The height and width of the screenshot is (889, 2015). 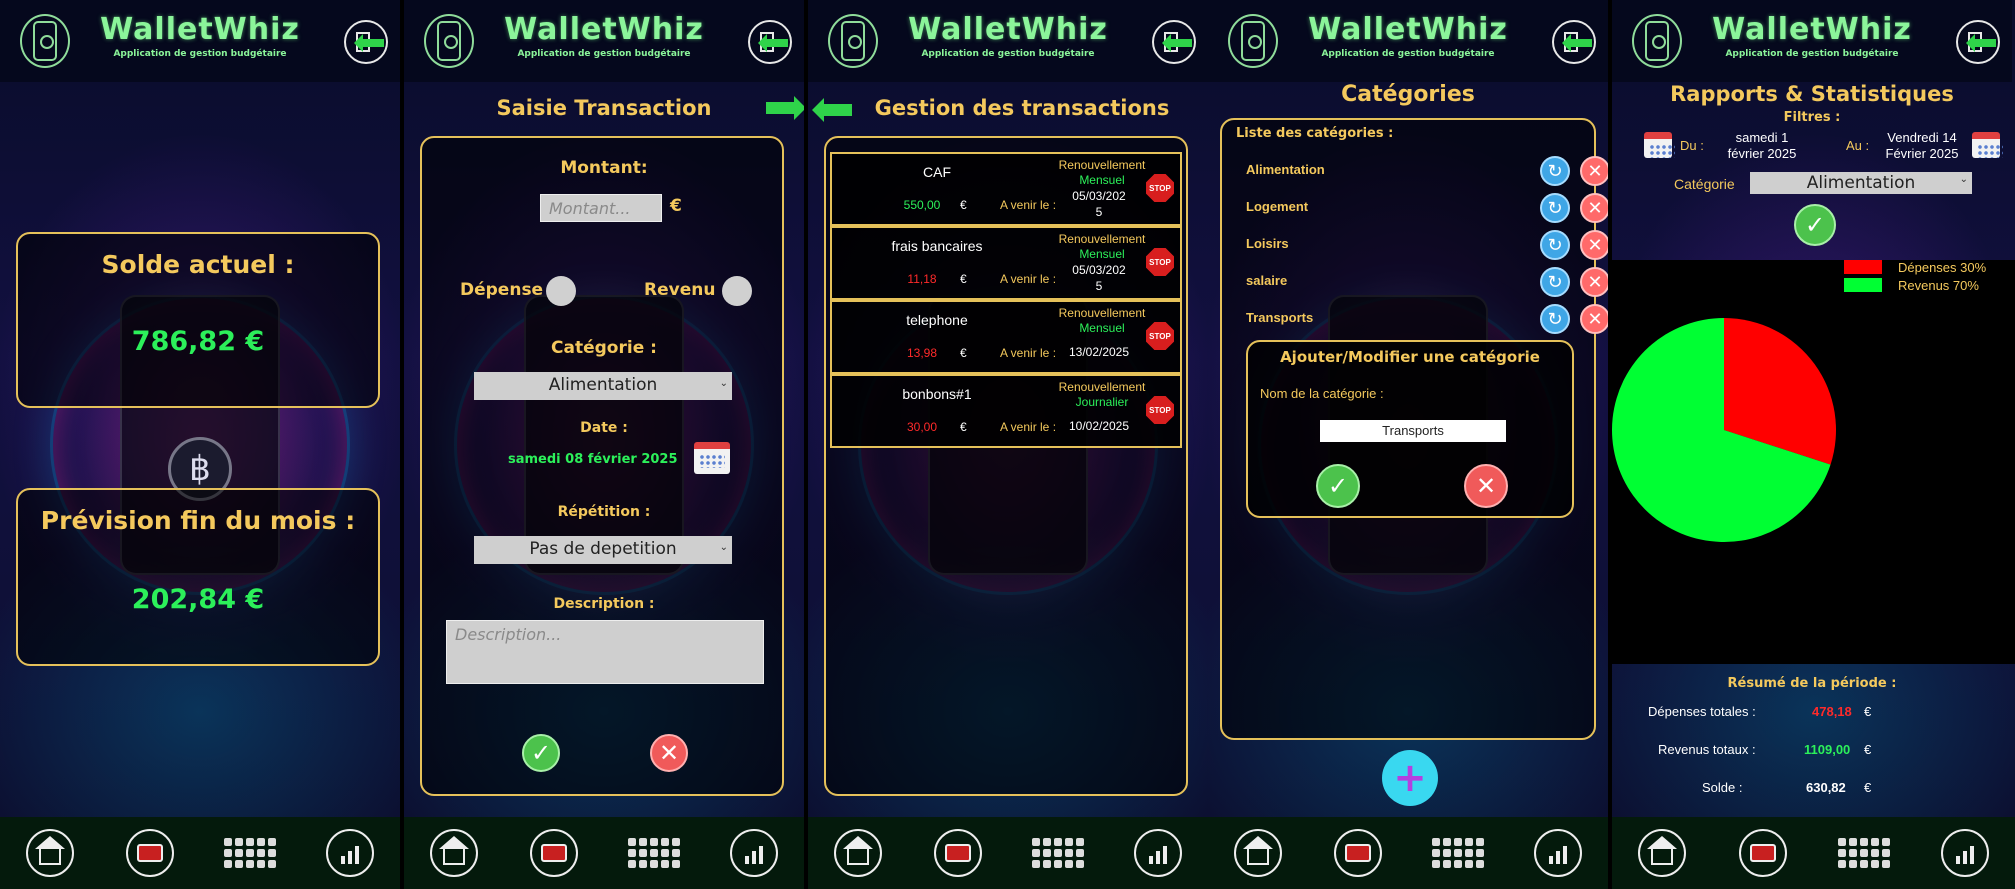 What do you see at coordinates (1702, 711) in the screenshot?
I see `total-expense-label: Dépenses totales :` at bounding box center [1702, 711].